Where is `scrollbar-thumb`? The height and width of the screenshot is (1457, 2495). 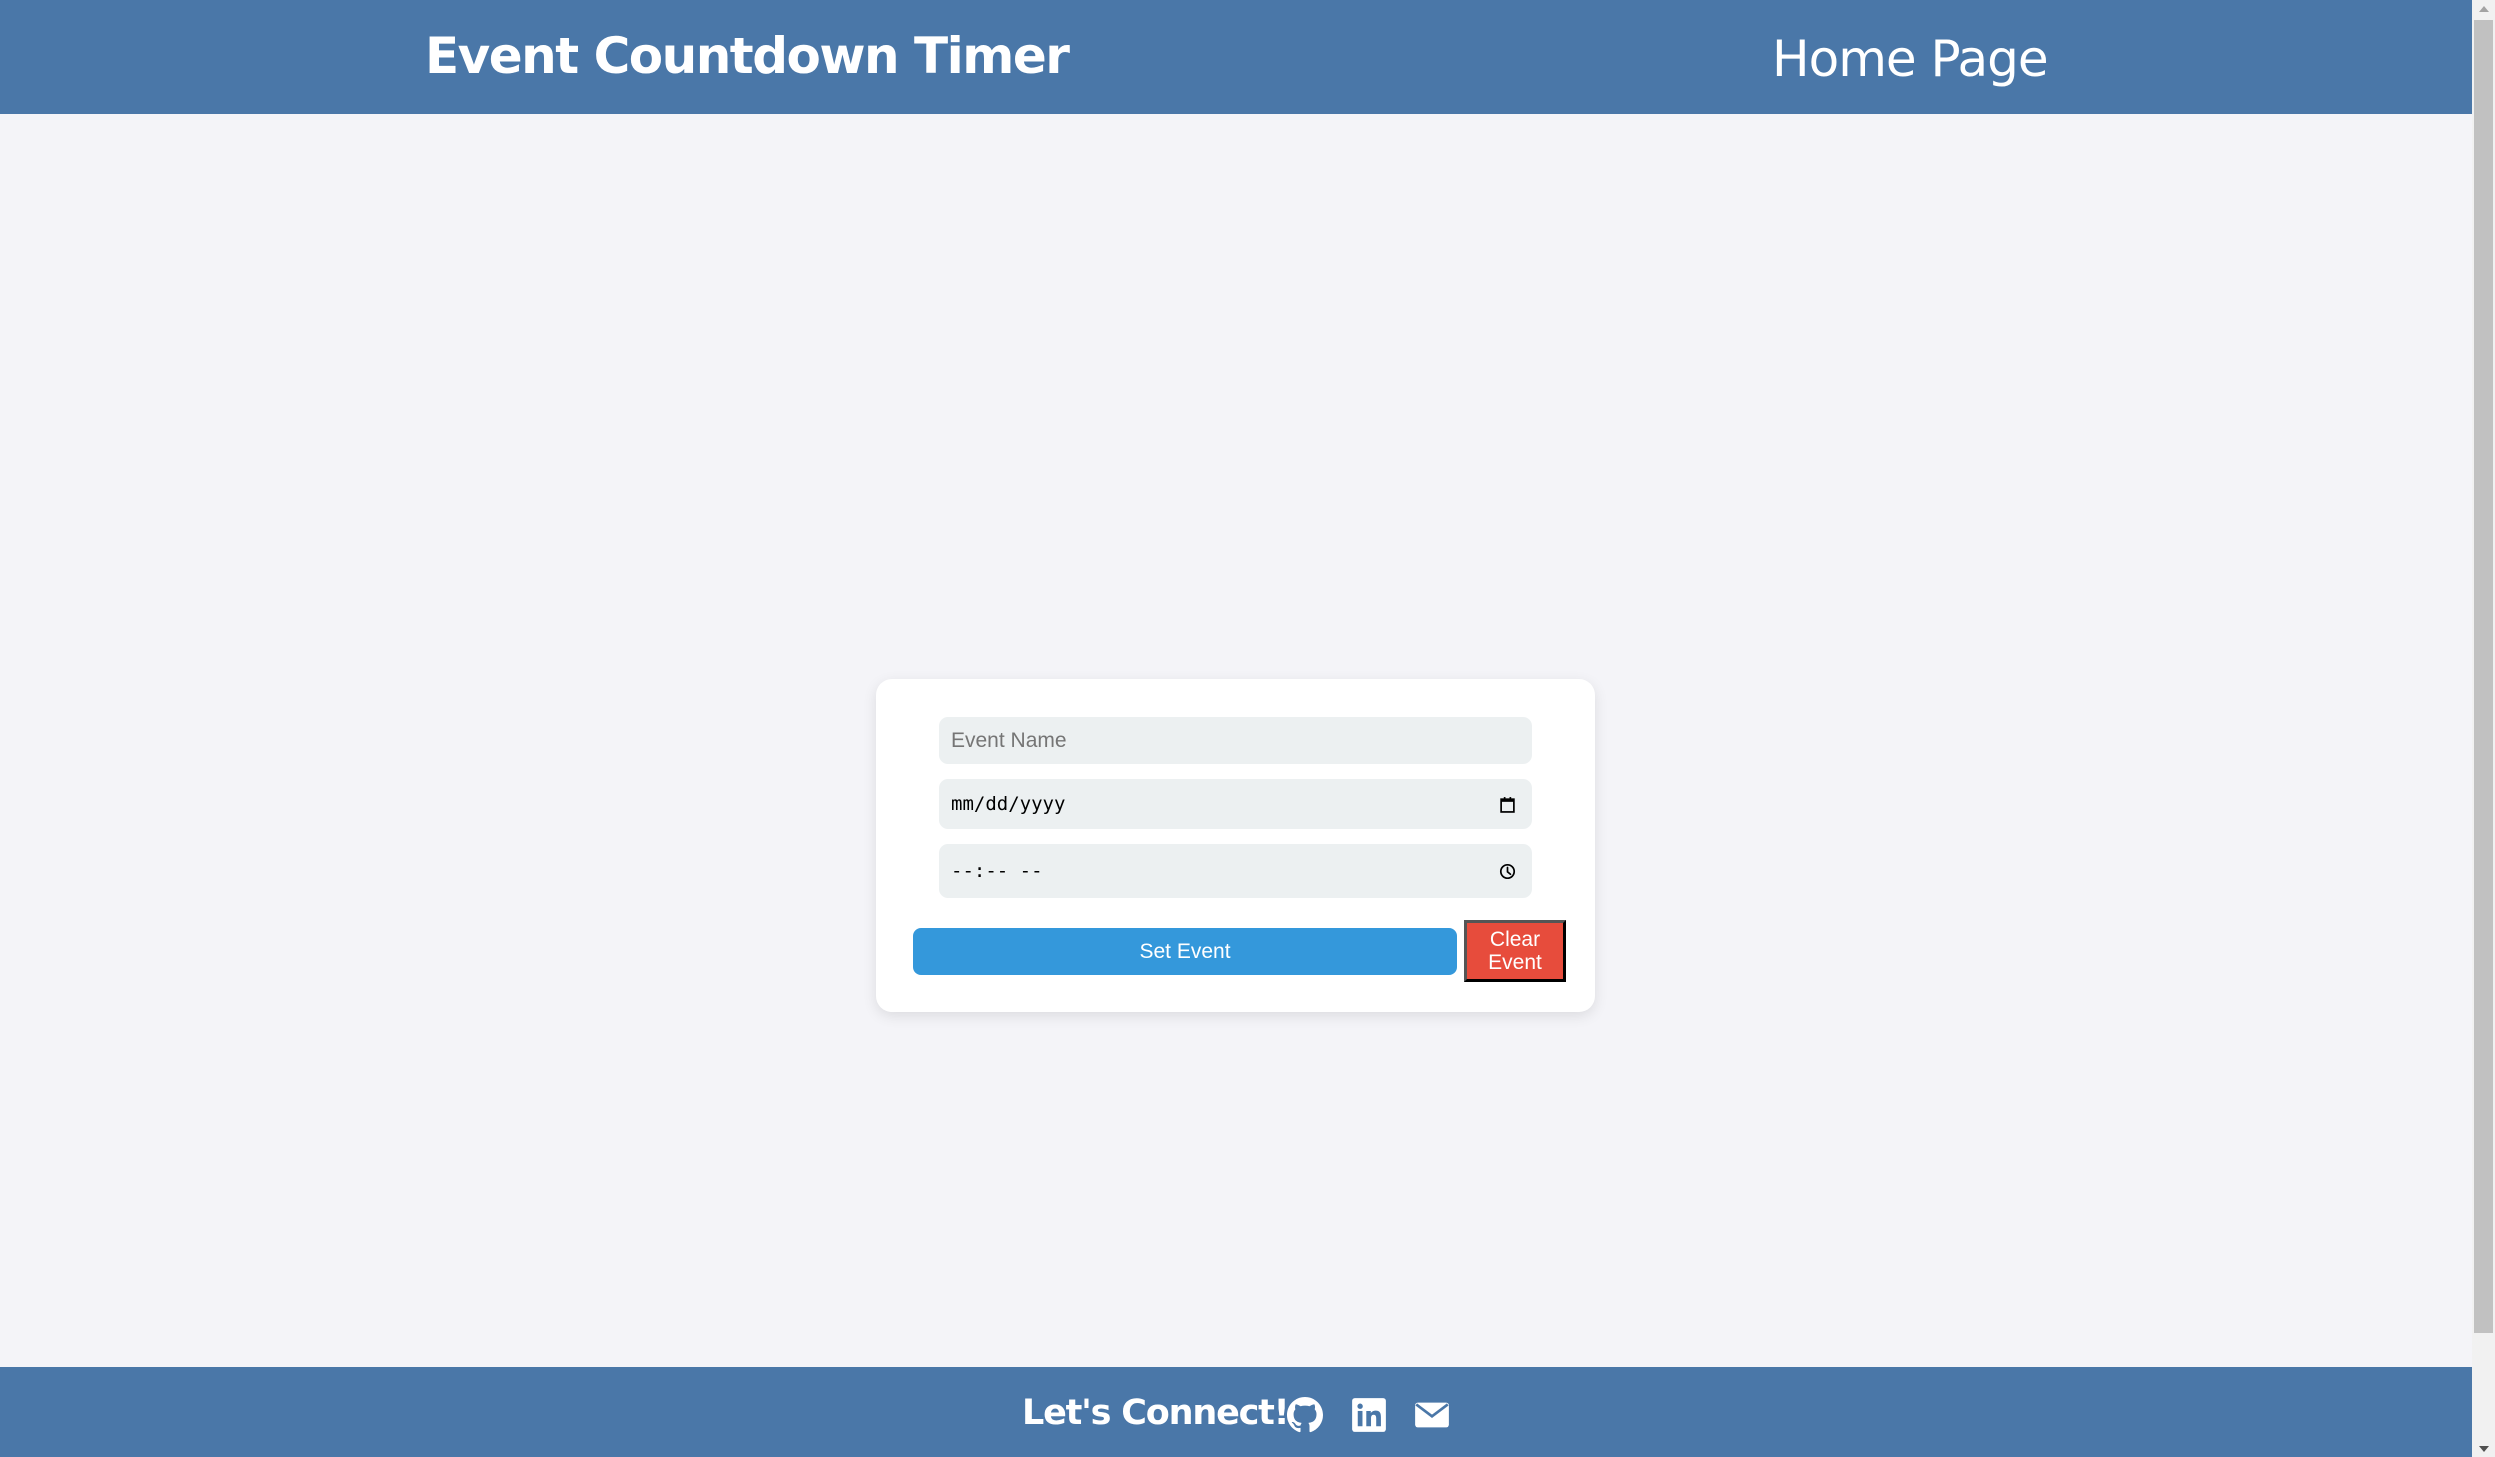
scrollbar-thumb is located at coordinates (2483, 676).